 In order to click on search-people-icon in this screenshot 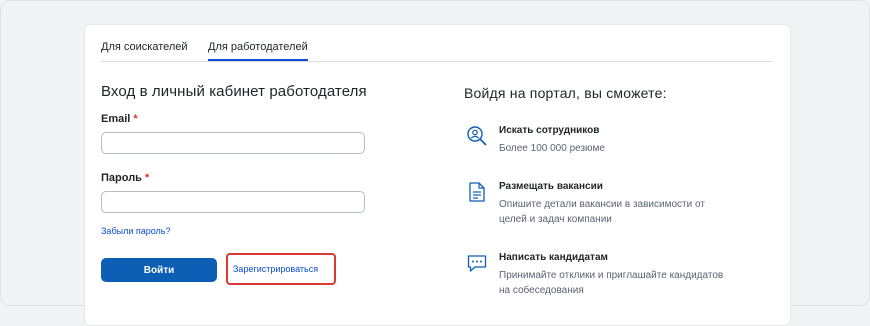, I will do `click(477, 136)`.